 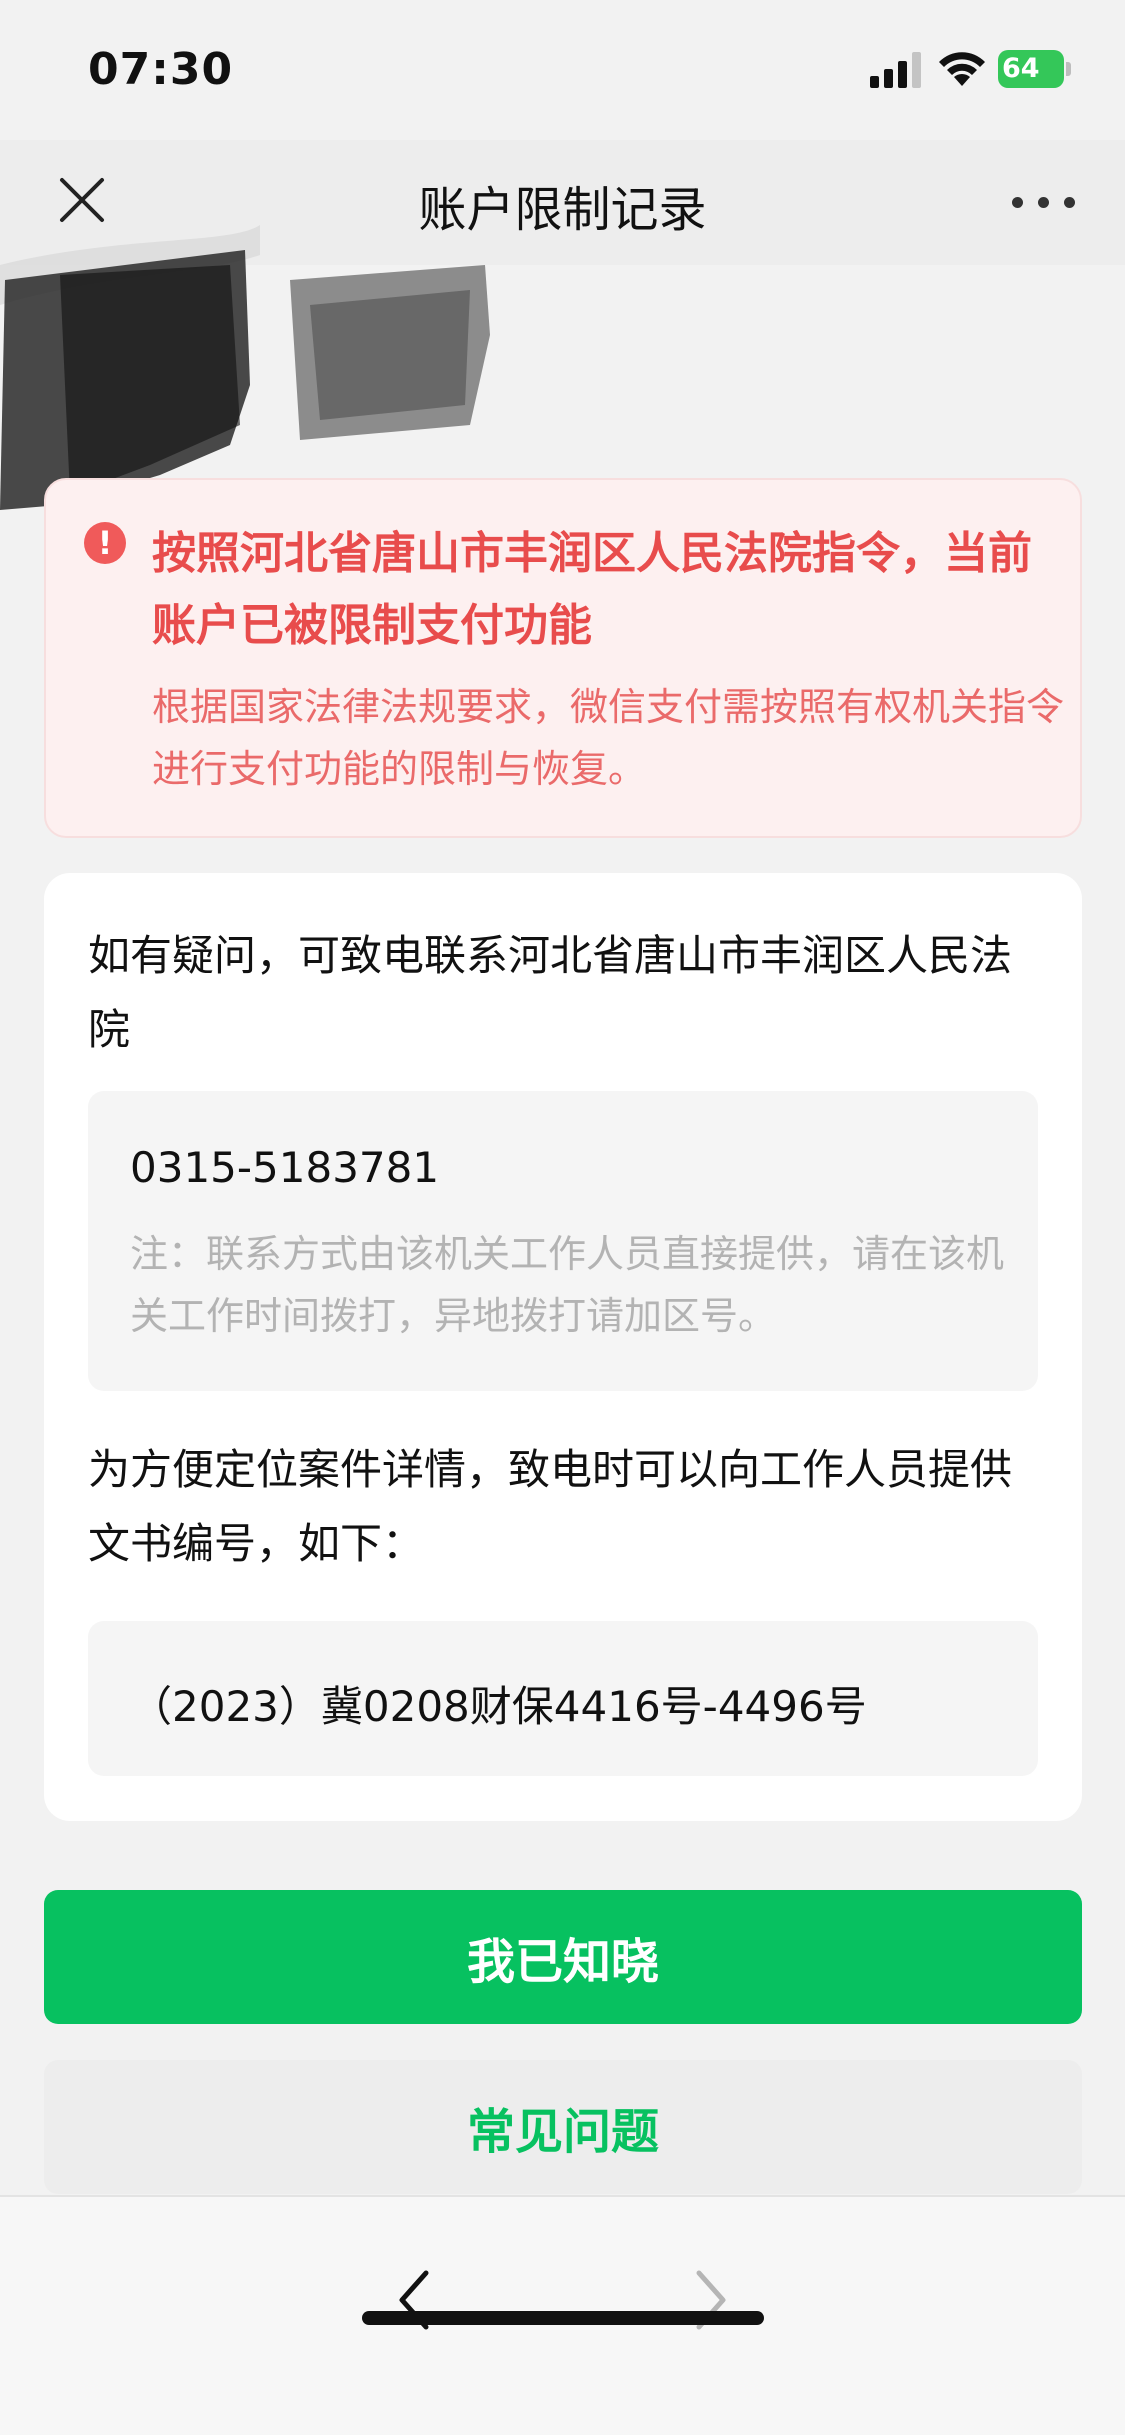 I want to click on home-indicator, so click(x=563, y=2318).